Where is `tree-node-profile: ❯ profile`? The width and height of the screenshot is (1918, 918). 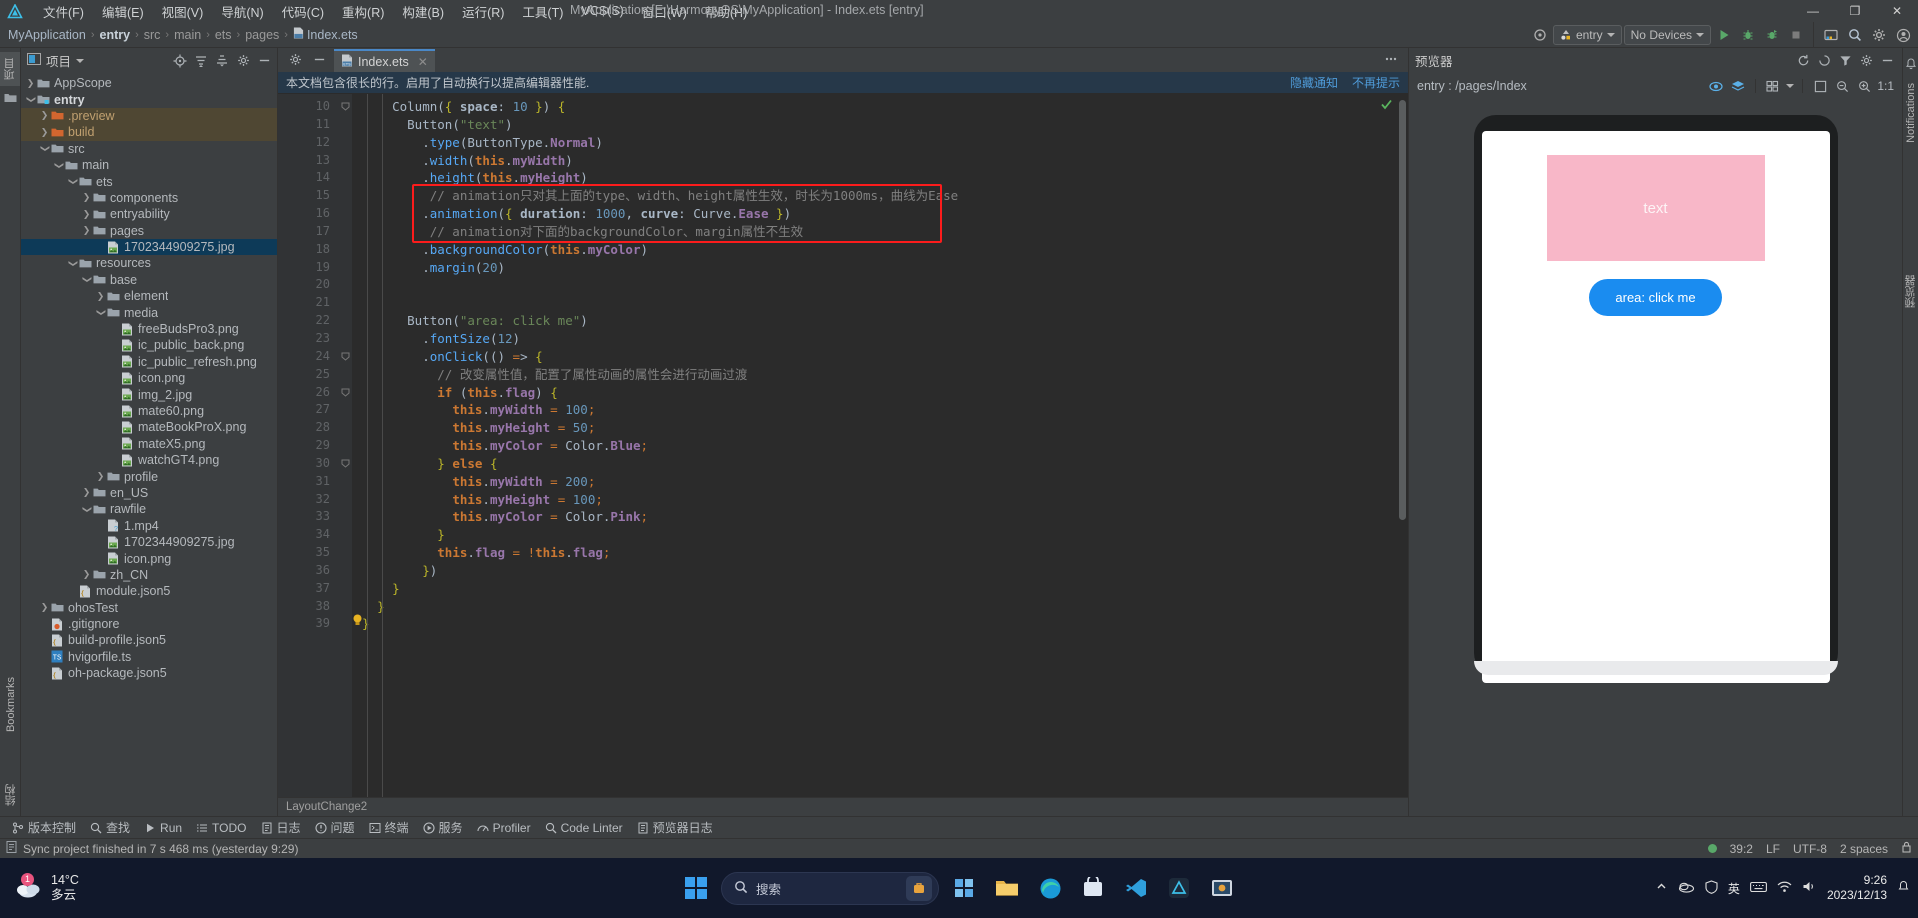 tree-node-profile: ❯ profile is located at coordinates (149, 476).